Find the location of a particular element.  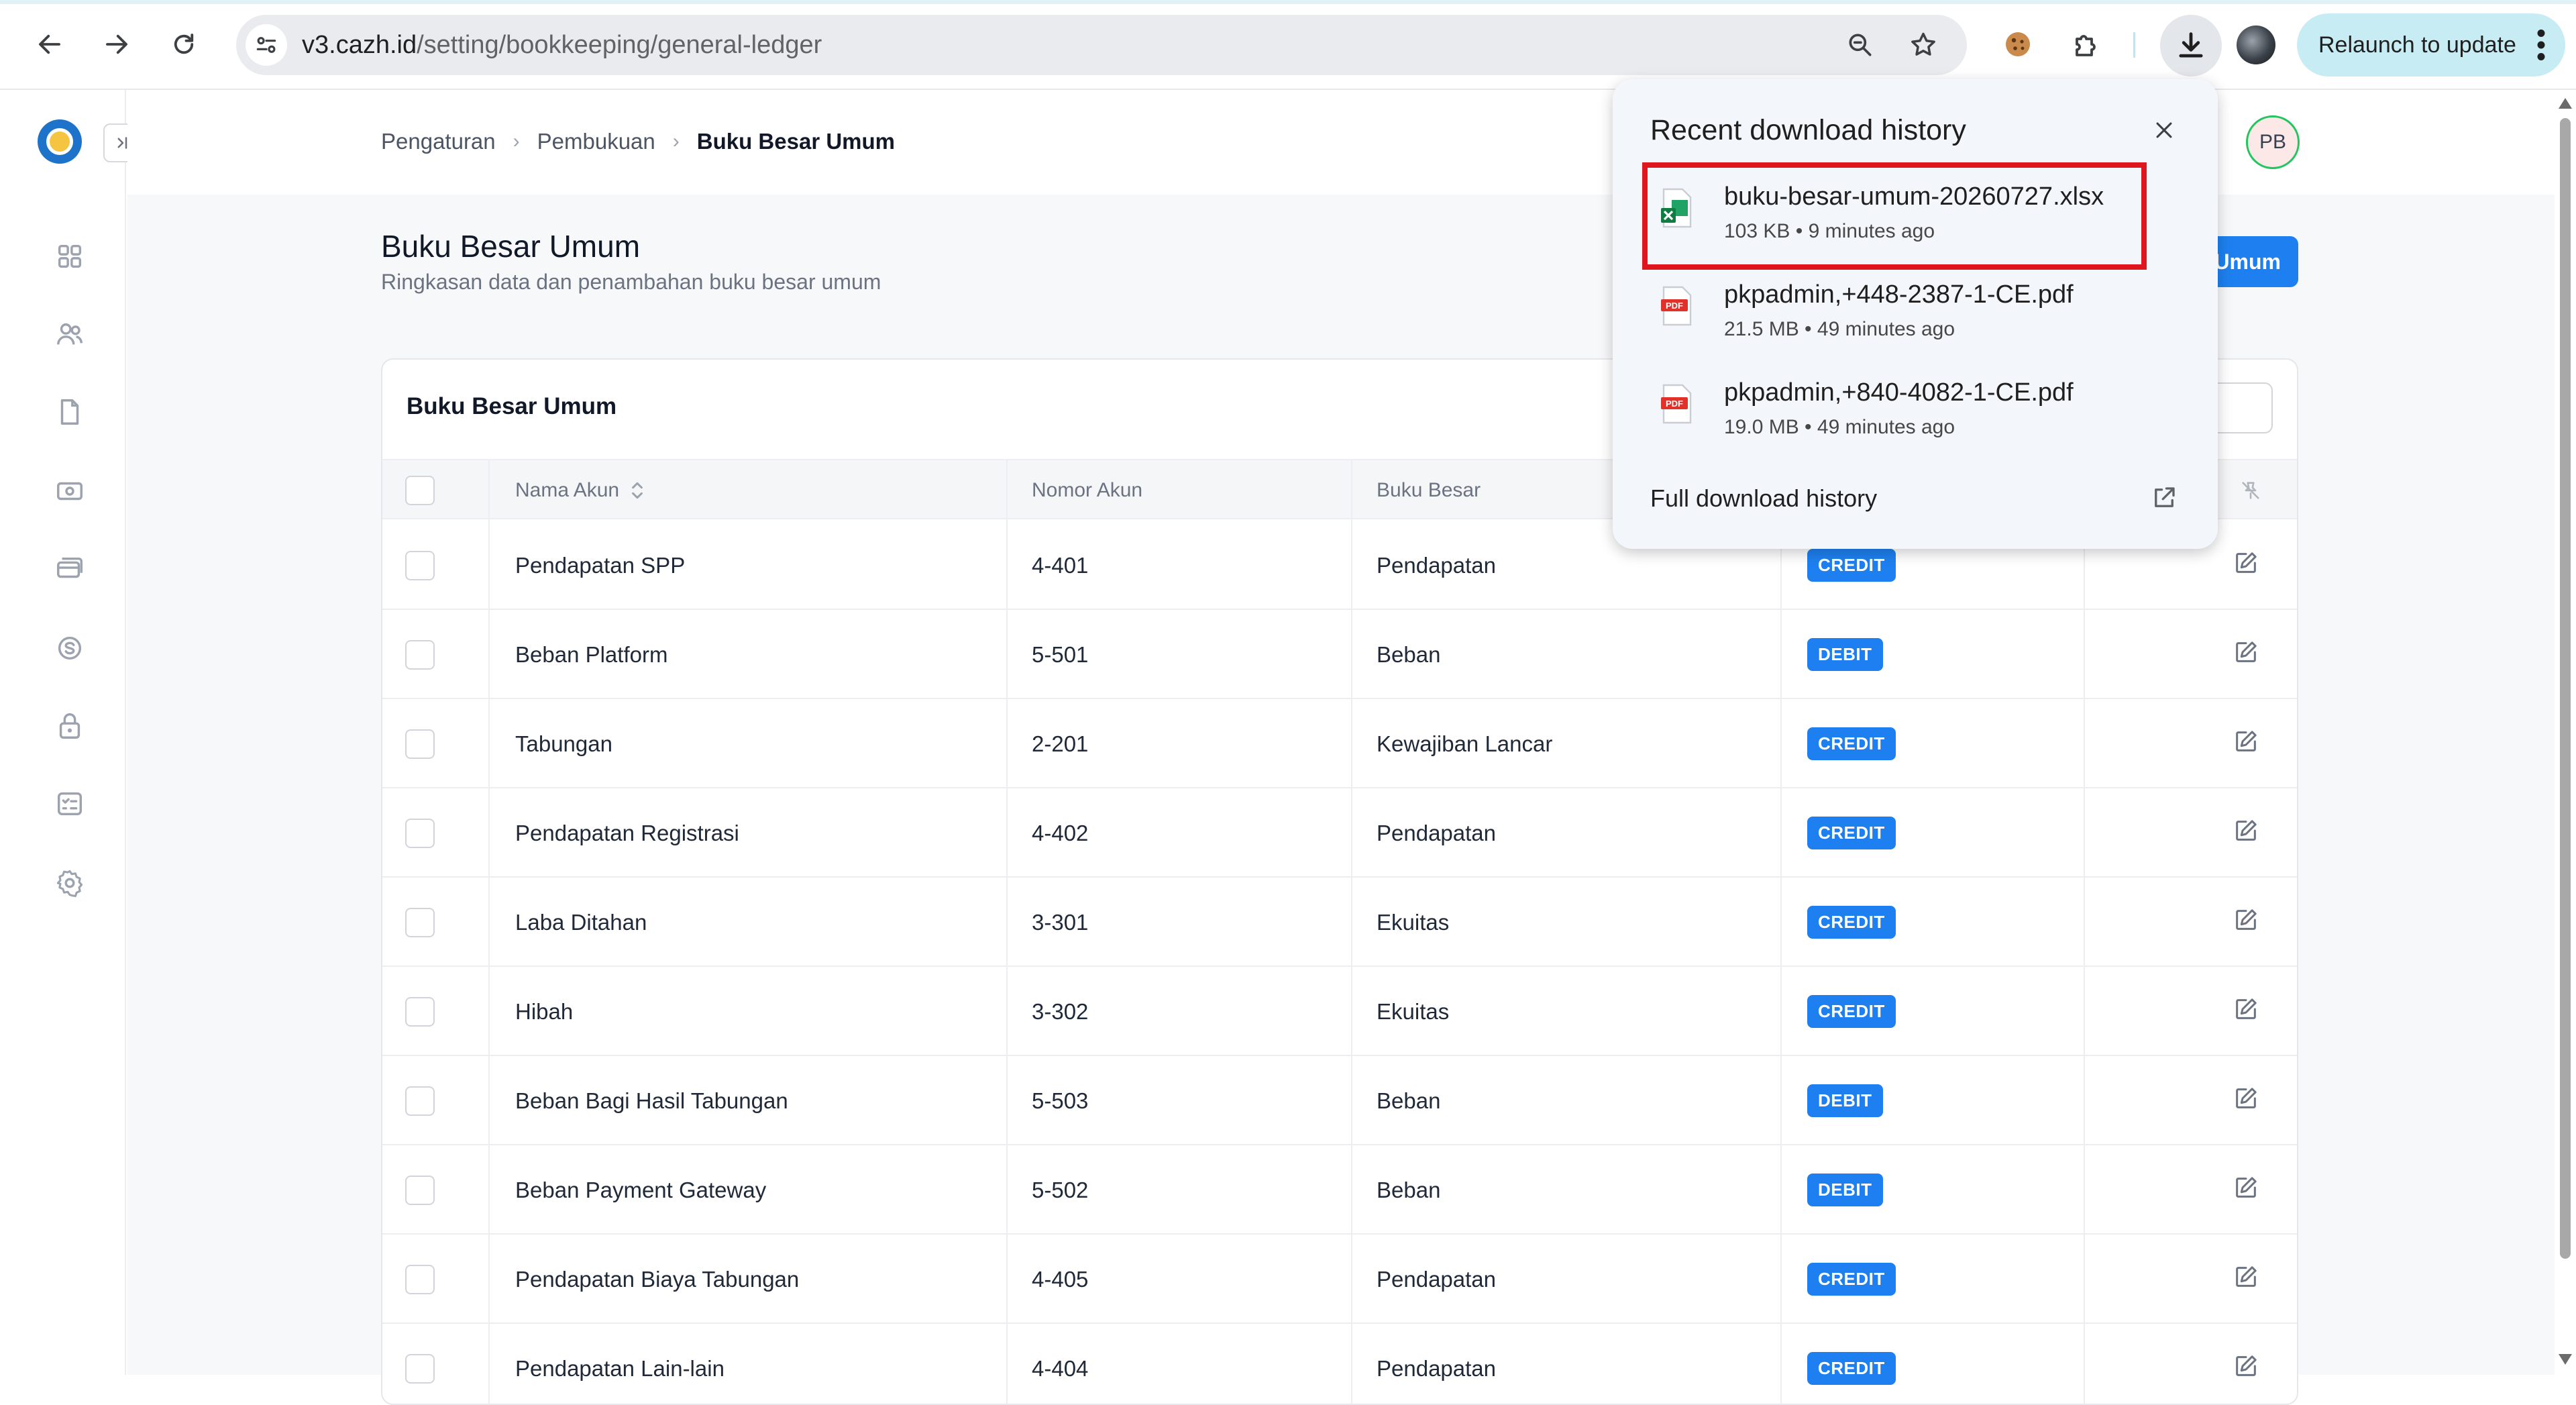

bookmark-button is located at coordinates (1923, 45).